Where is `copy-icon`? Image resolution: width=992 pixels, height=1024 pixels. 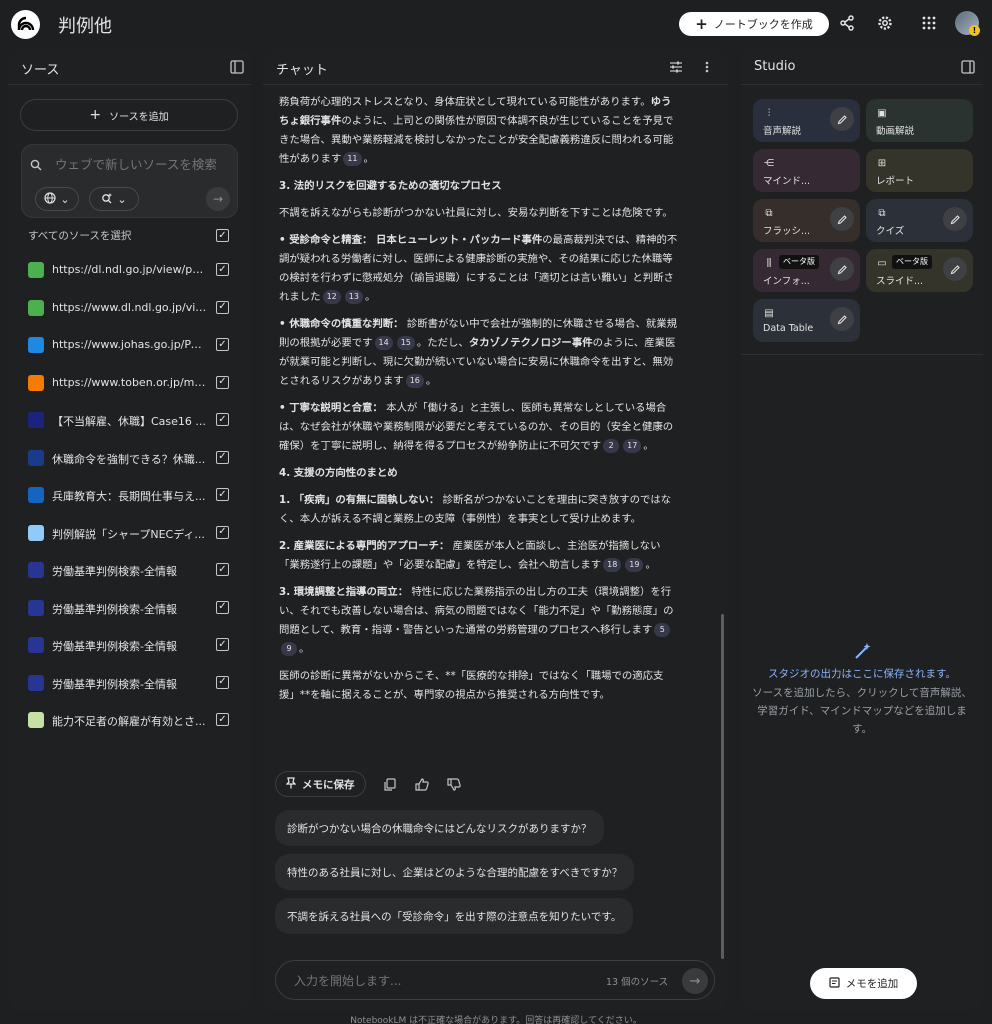 copy-icon is located at coordinates (390, 784).